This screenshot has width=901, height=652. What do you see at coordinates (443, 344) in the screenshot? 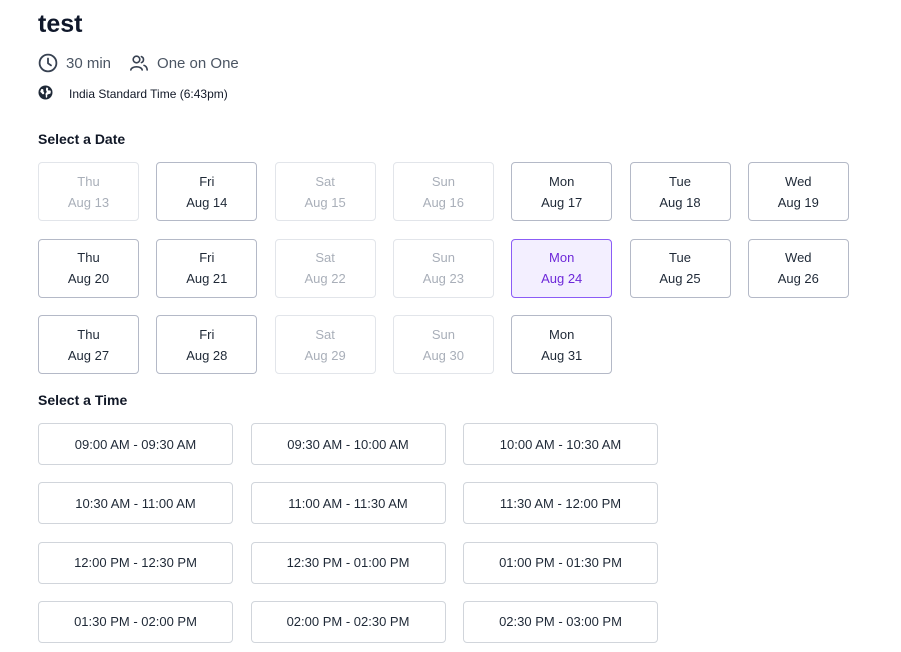
I see `date-option: Sun Aug 30` at bounding box center [443, 344].